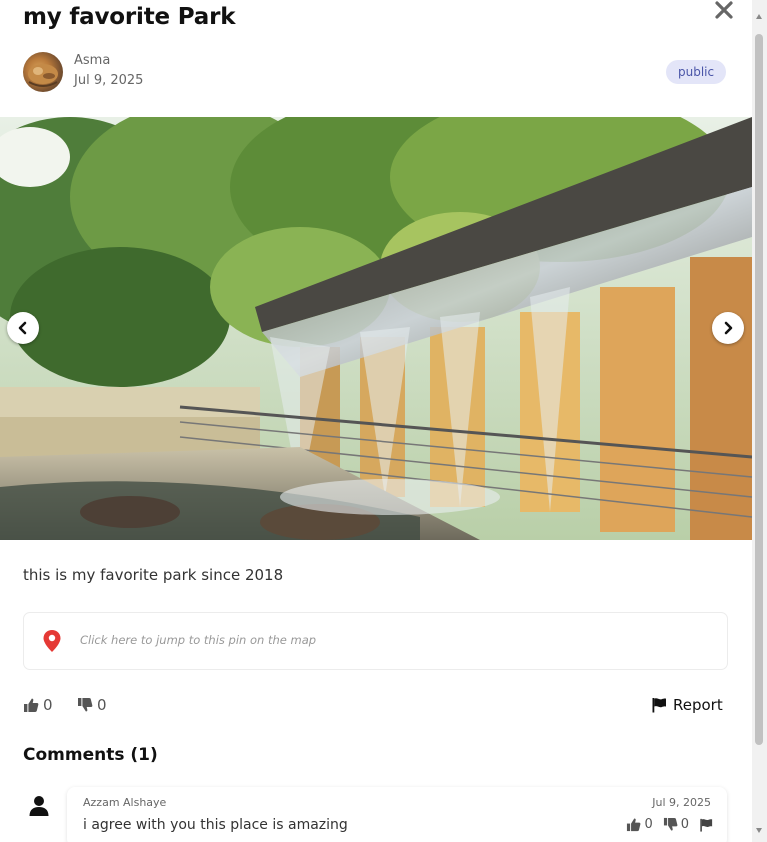 The image size is (767, 842). I want to click on next-image-button, so click(728, 328).